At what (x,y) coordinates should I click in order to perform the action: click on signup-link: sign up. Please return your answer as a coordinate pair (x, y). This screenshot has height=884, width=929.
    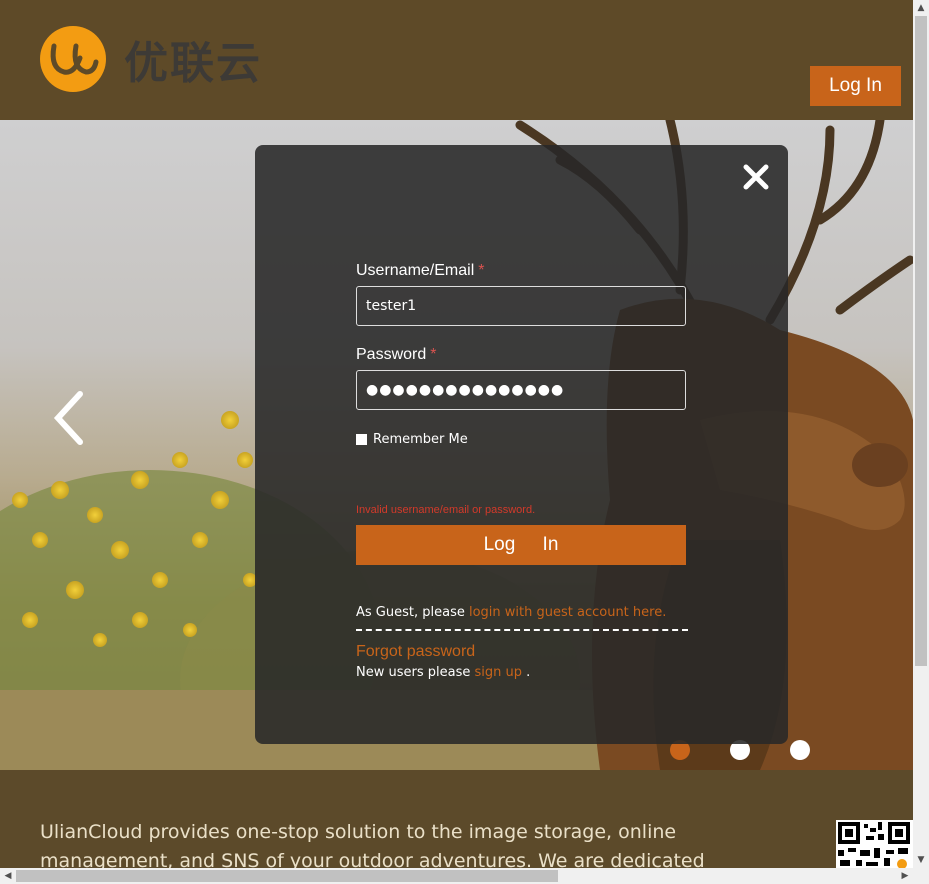
    Looking at the image, I should click on (499, 672).